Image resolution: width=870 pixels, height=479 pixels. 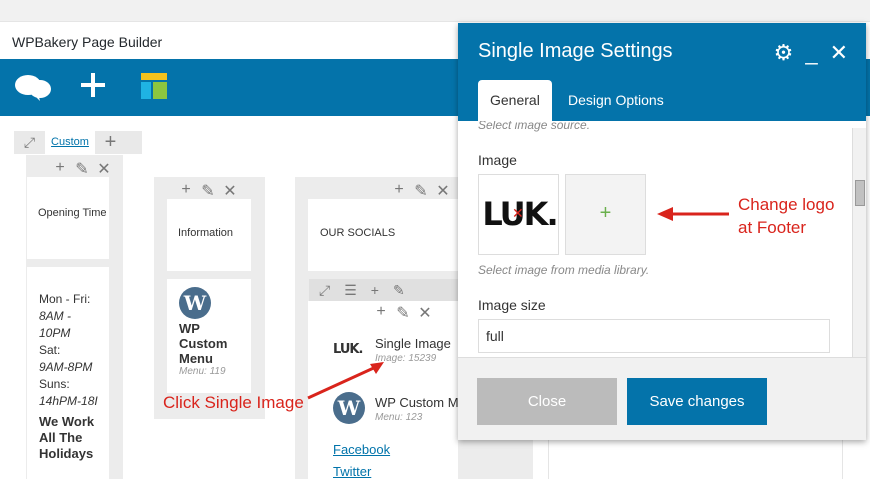 I want to click on add-element-icon, so click(x=93, y=87).